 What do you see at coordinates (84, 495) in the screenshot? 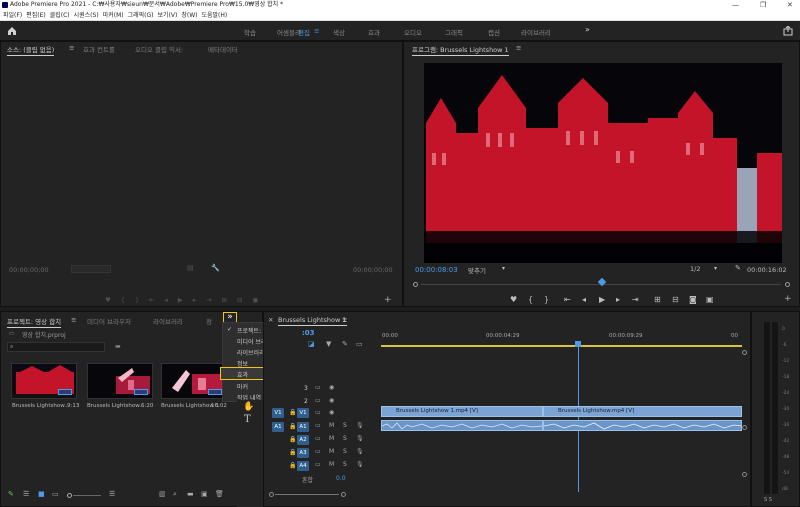
I see `zoom-slider` at bounding box center [84, 495].